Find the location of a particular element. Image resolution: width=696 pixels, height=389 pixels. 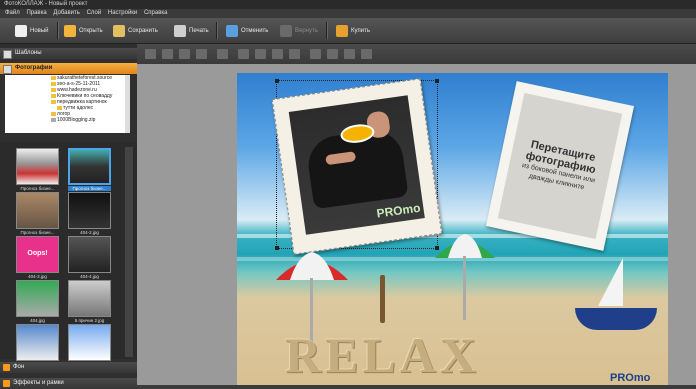

thumbnail: Oops! 404-3.jpg is located at coordinates (37, 257).